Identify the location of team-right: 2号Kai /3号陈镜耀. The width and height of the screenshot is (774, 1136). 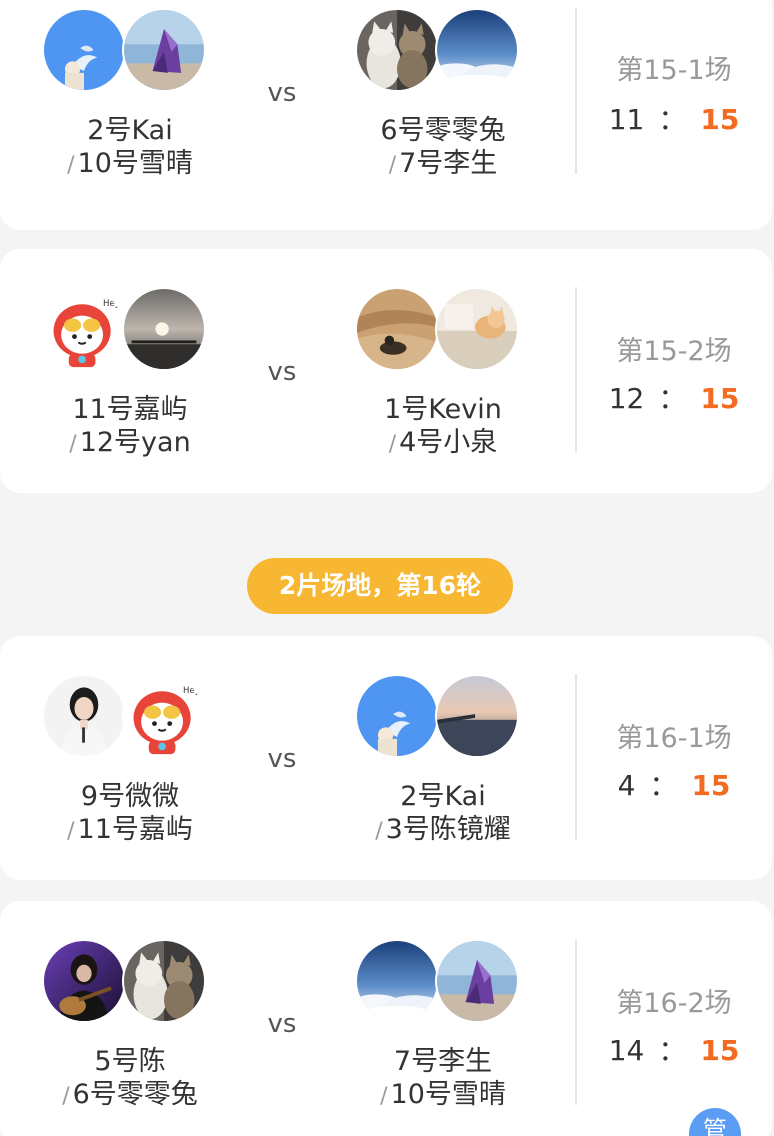
(443, 758).